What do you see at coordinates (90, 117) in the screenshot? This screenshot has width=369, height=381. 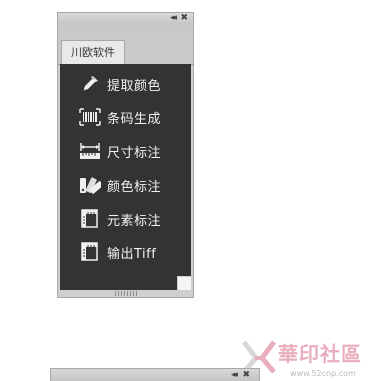 I see `barcode-icon` at bounding box center [90, 117].